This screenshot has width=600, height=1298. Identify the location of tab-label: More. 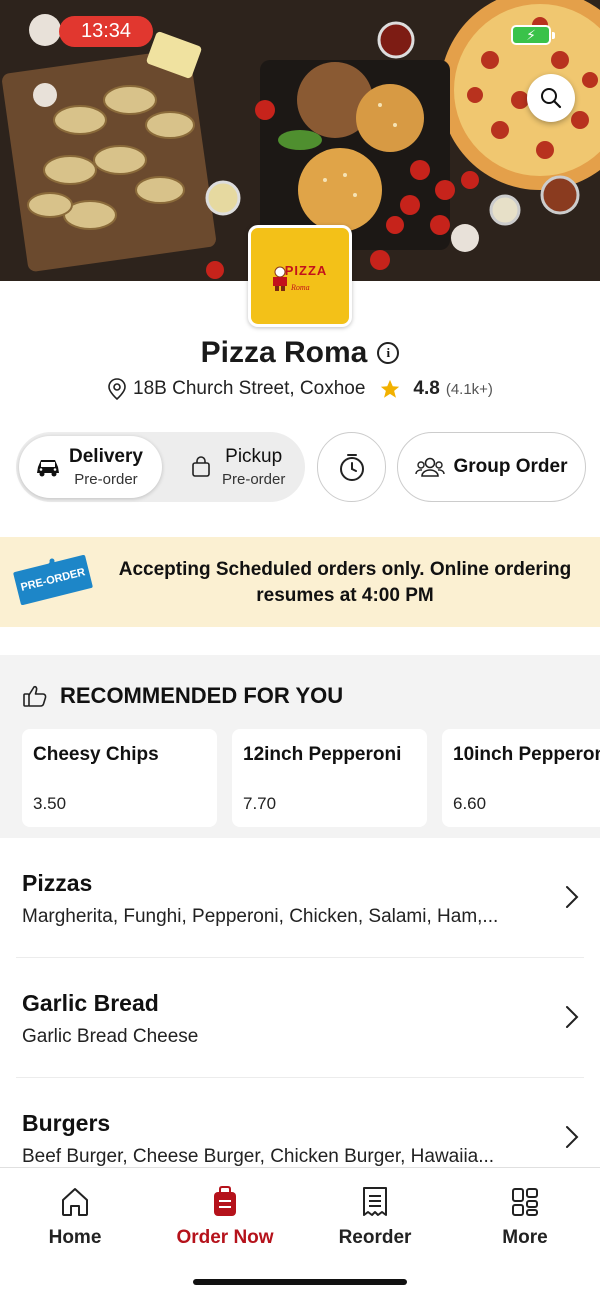
(525, 1237).